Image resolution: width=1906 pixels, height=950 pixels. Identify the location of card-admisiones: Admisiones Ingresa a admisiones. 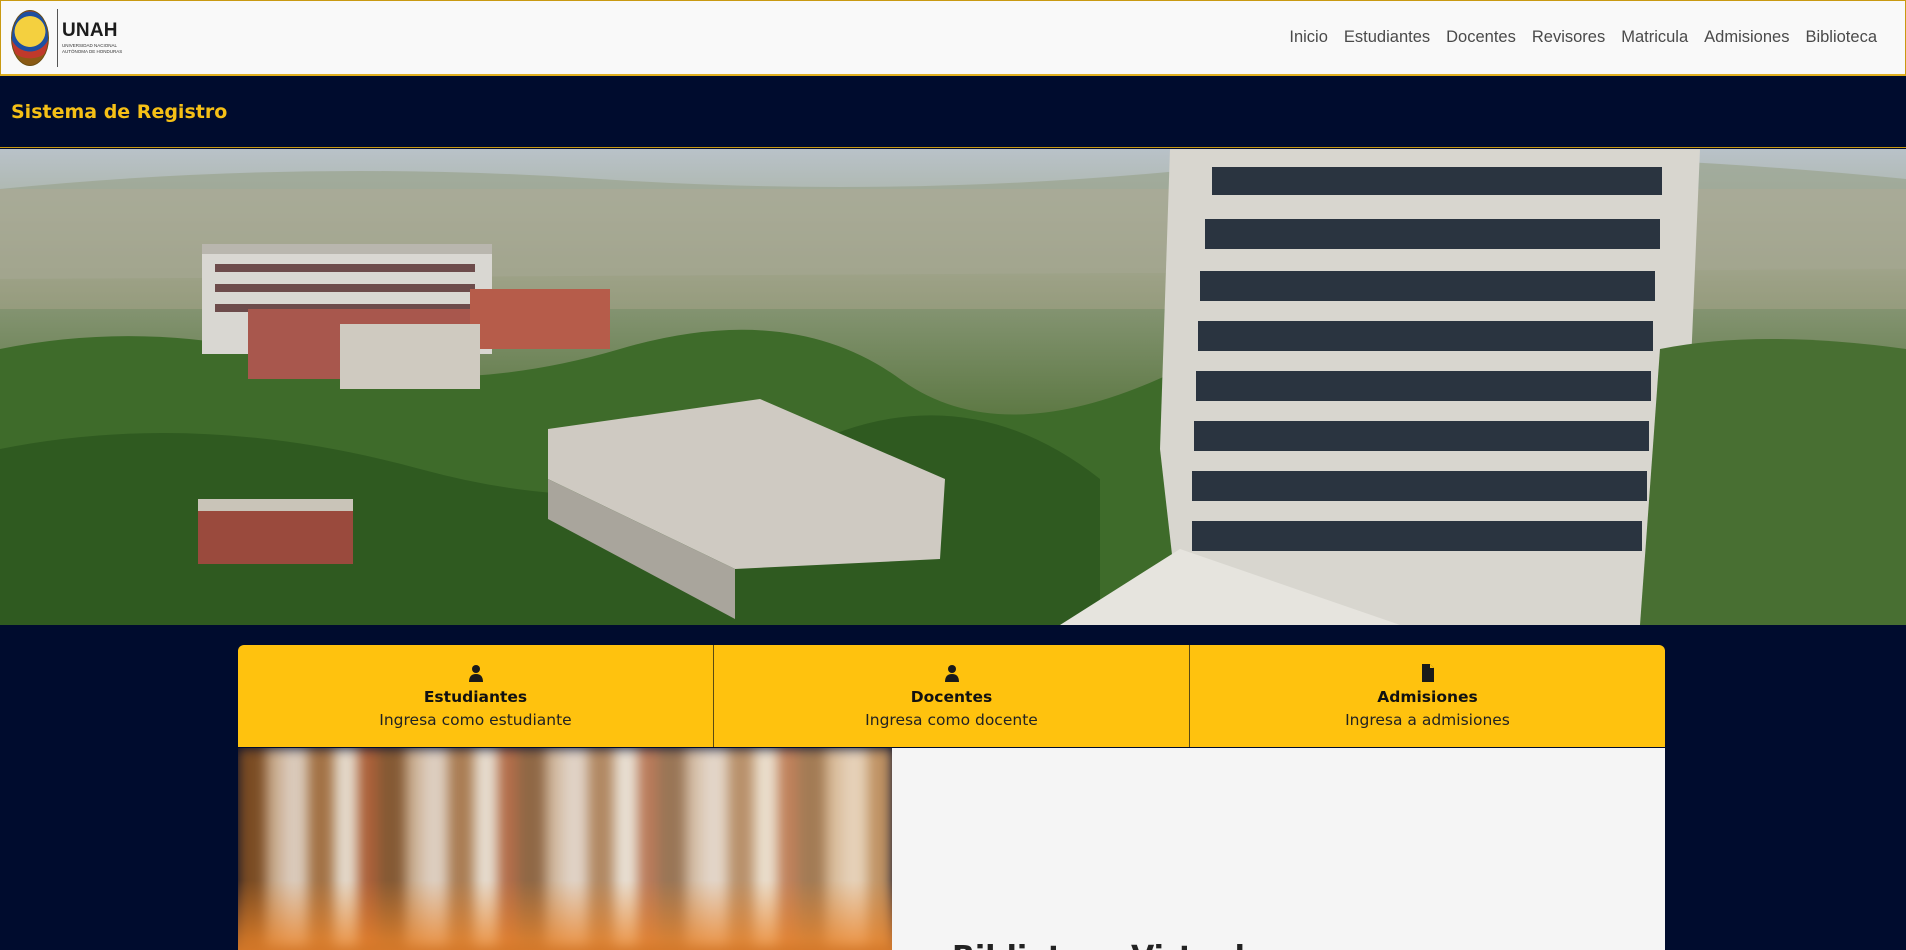
(1427, 696).